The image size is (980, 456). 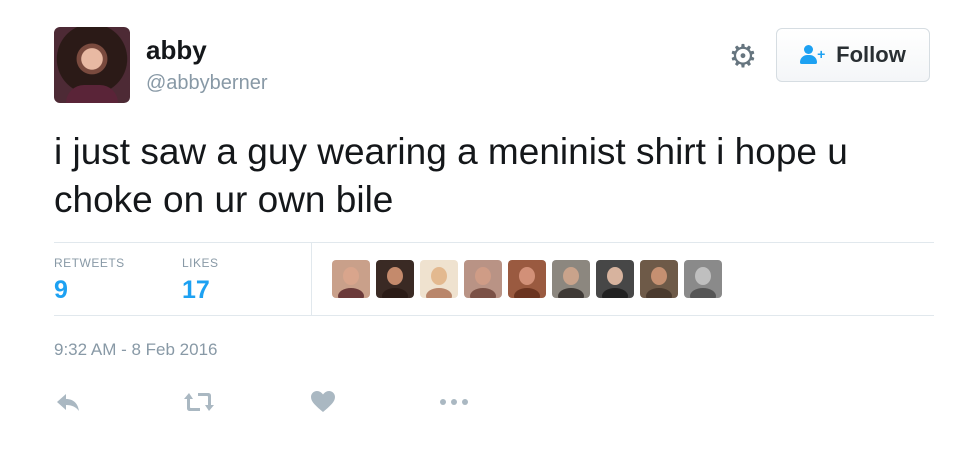 I want to click on retweets-stat: RETWEETS 9, so click(x=89, y=280).